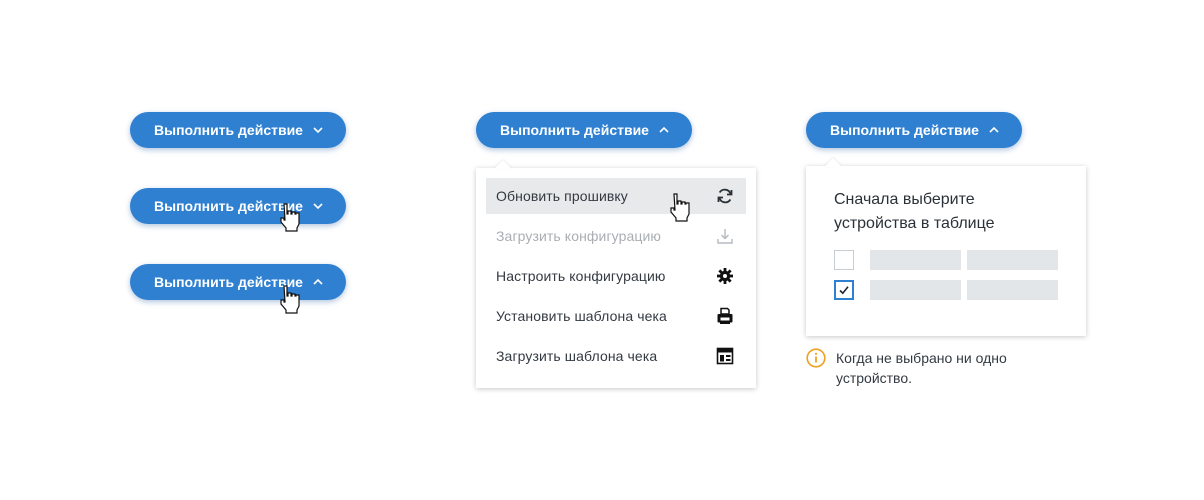 This screenshot has width=1204, height=500. What do you see at coordinates (833, 162) in the screenshot?
I see `popover-notch` at bounding box center [833, 162].